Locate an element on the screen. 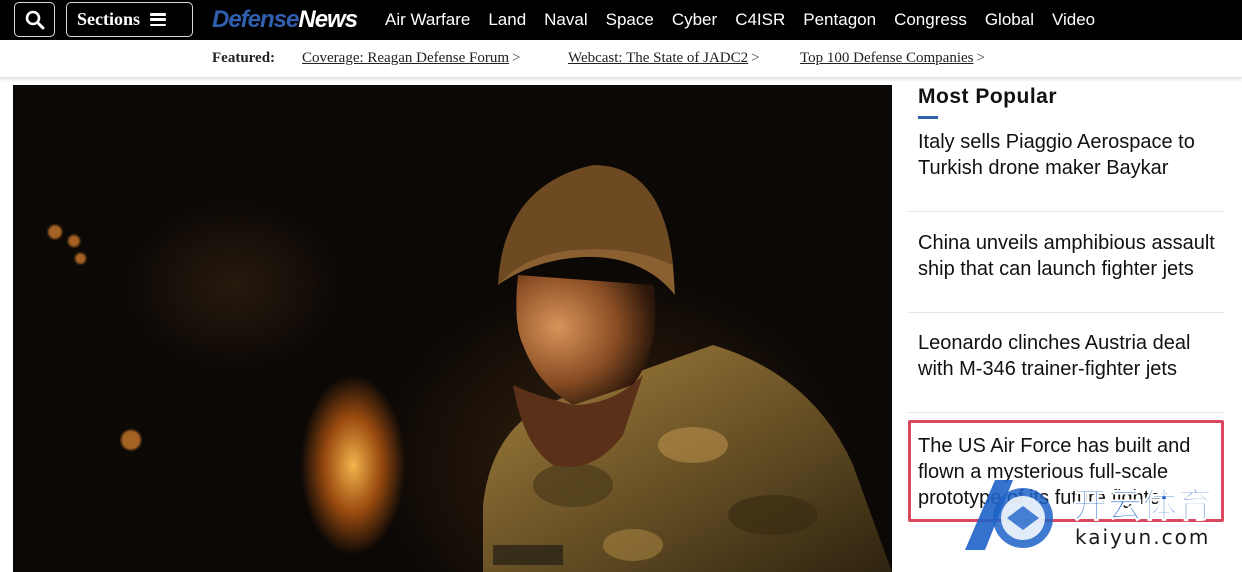  featured-link-text: Coverage: Reagan Defense Forum is located at coordinates (406, 58).